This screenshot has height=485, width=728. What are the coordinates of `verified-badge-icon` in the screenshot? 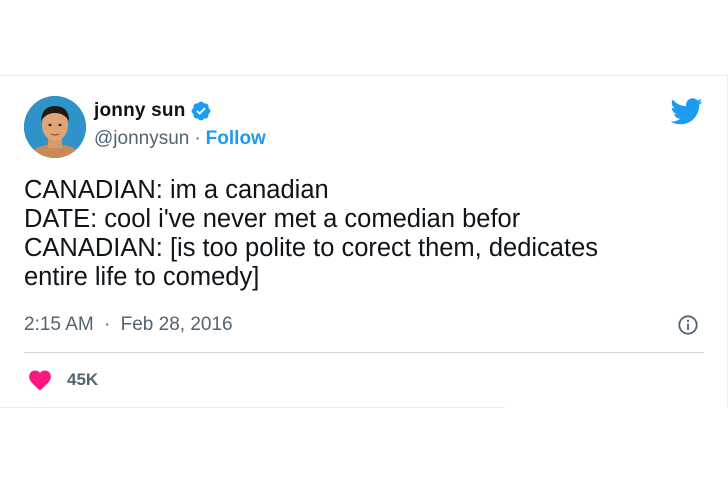 It's located at (201, 111).